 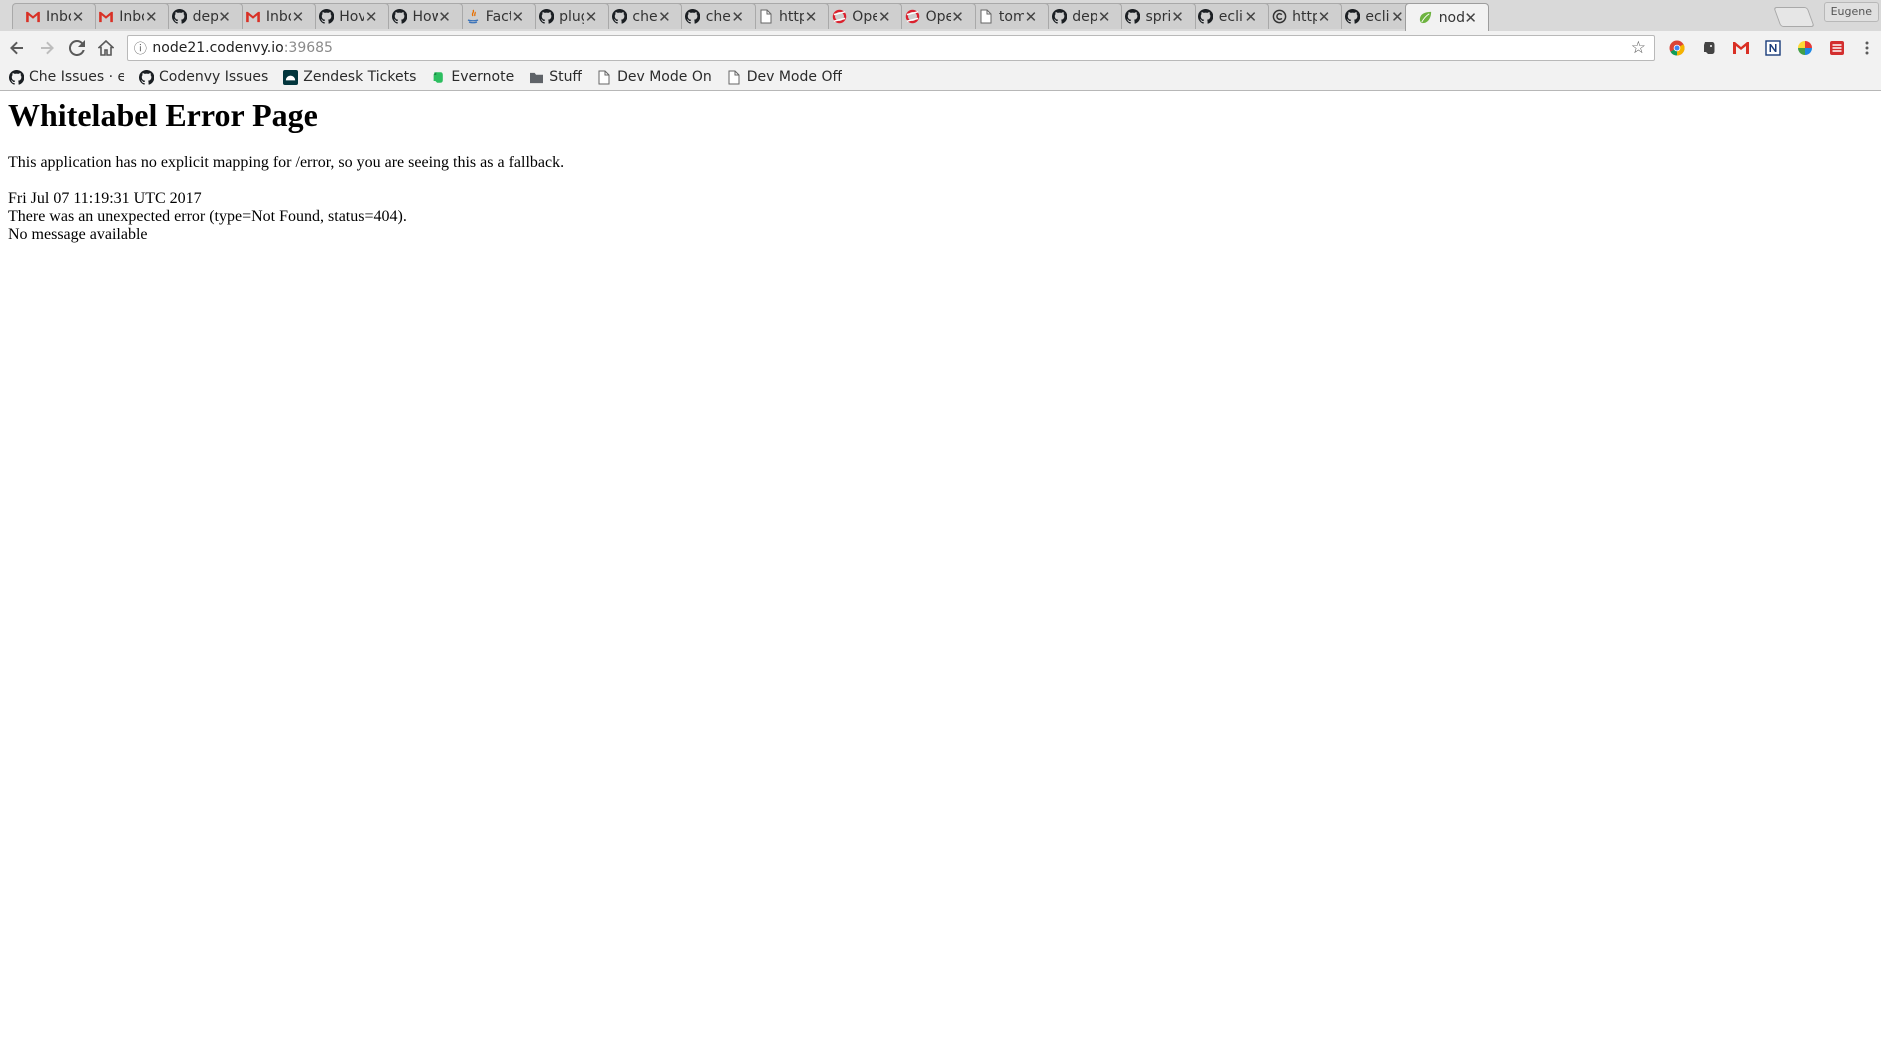 I want to click on tab-18: http ✕, so click(x=1300, y=16).